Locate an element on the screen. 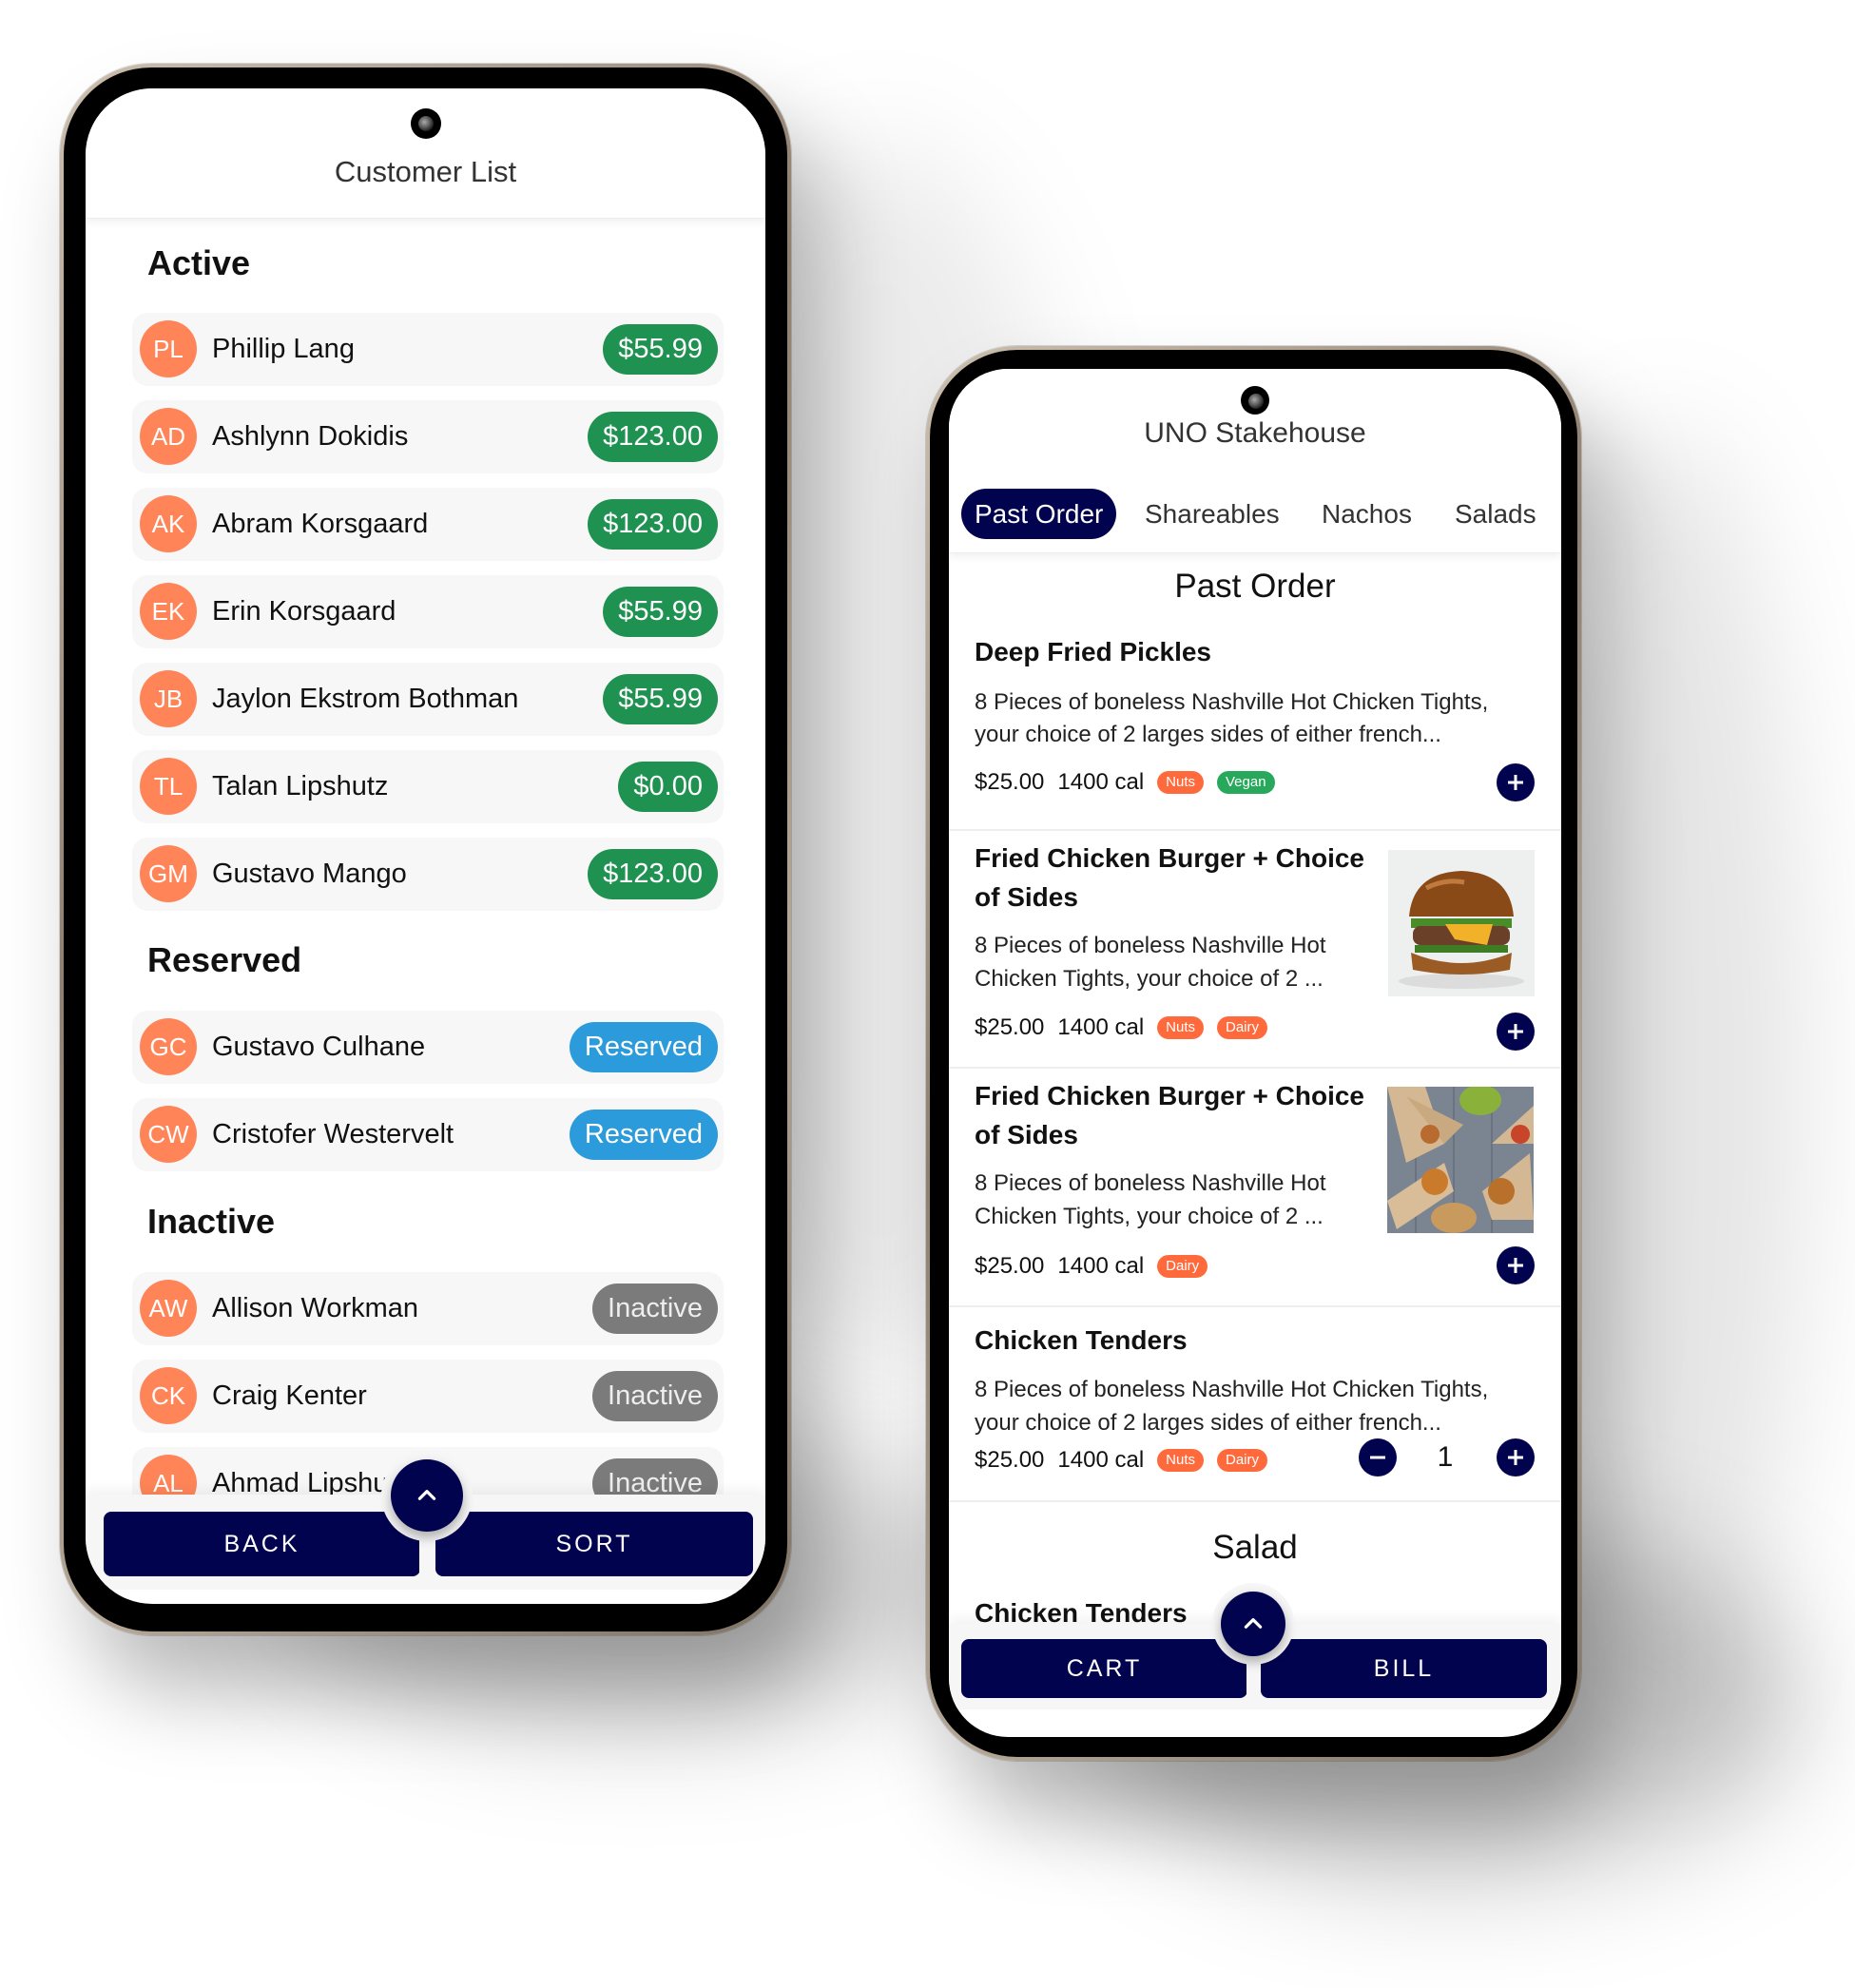 Image resolution: width=1855 pixels, height=1988 pixels. customer-name: Gustavo Culhane is located at coordinates (319, 1047).